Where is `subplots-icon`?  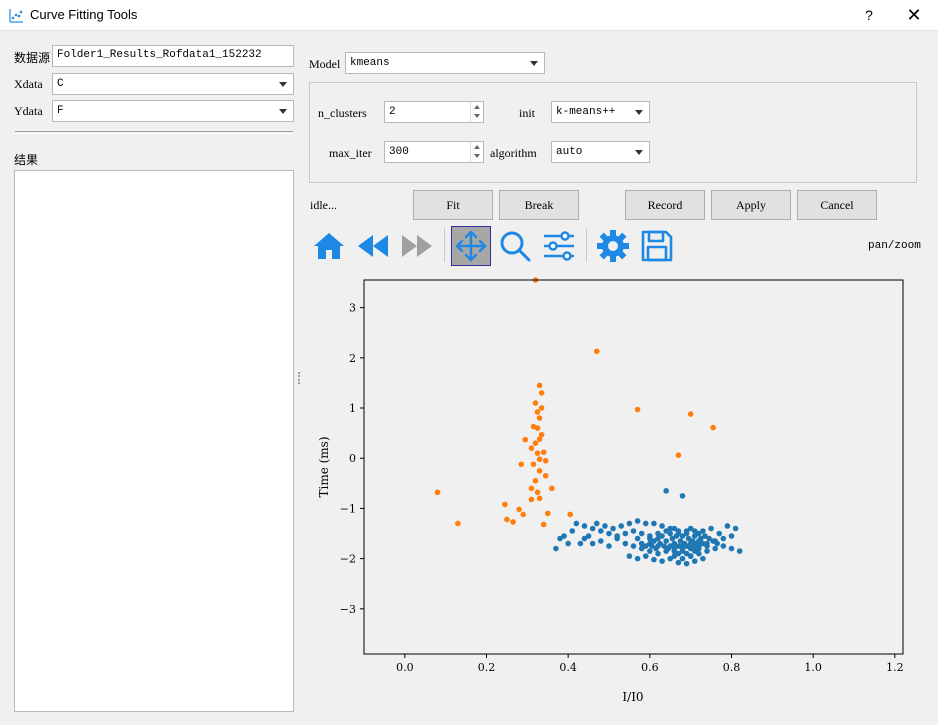 subplots-icon is located at coordinates (559, 246).